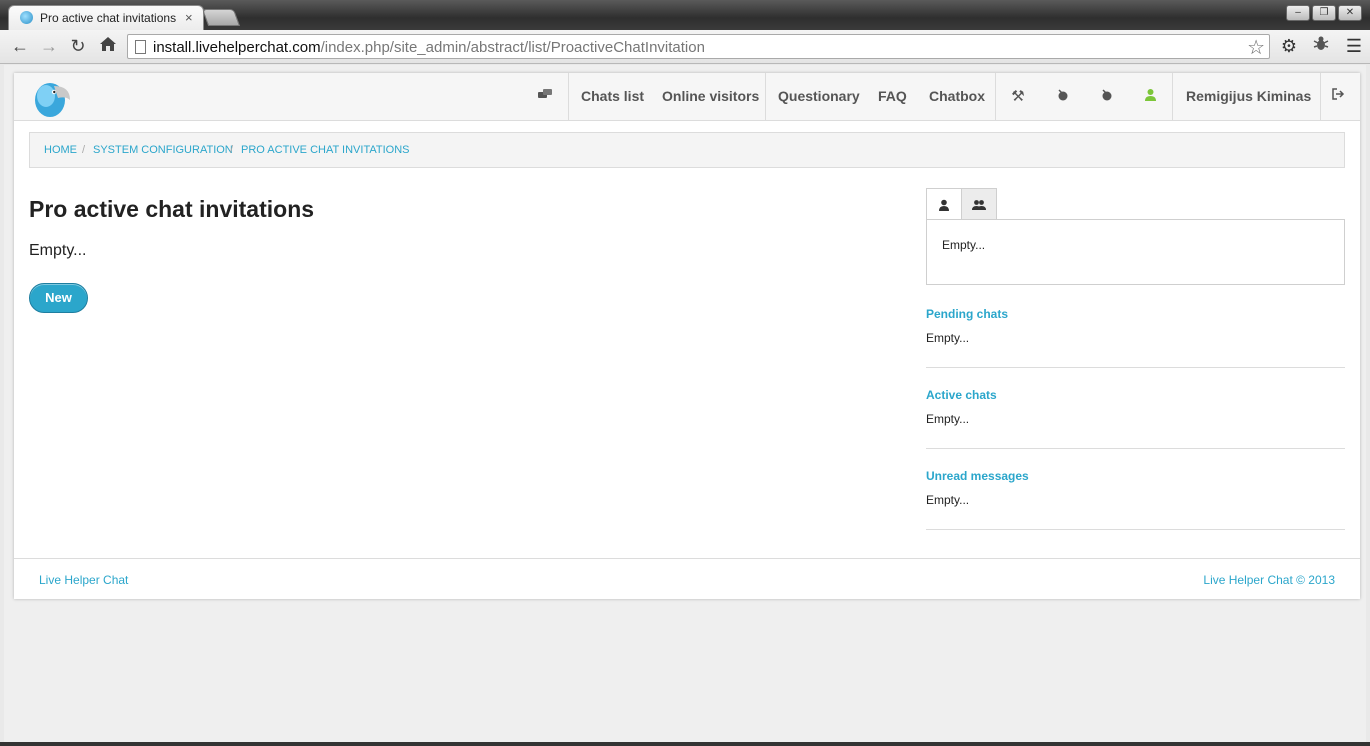 The width and height of the screenshot is (1370, 746). I want to click on page-icon, so click(140, 47).